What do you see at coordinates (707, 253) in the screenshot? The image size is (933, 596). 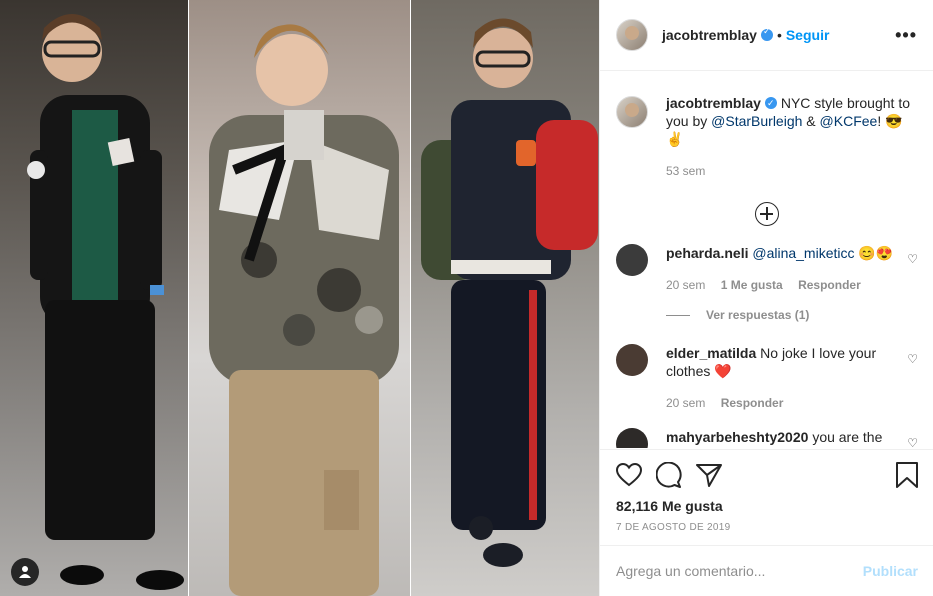 I see `commenter-username: peharda.neli` at bounding box center [707, 253].